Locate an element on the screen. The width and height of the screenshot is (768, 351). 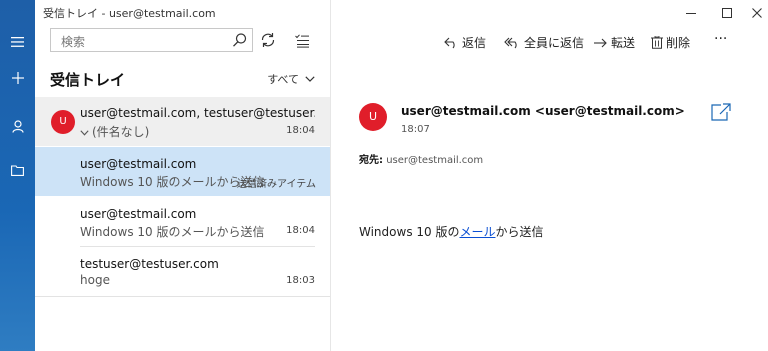
body-text-suffix: から送信 is located at coordinates (519, 232).